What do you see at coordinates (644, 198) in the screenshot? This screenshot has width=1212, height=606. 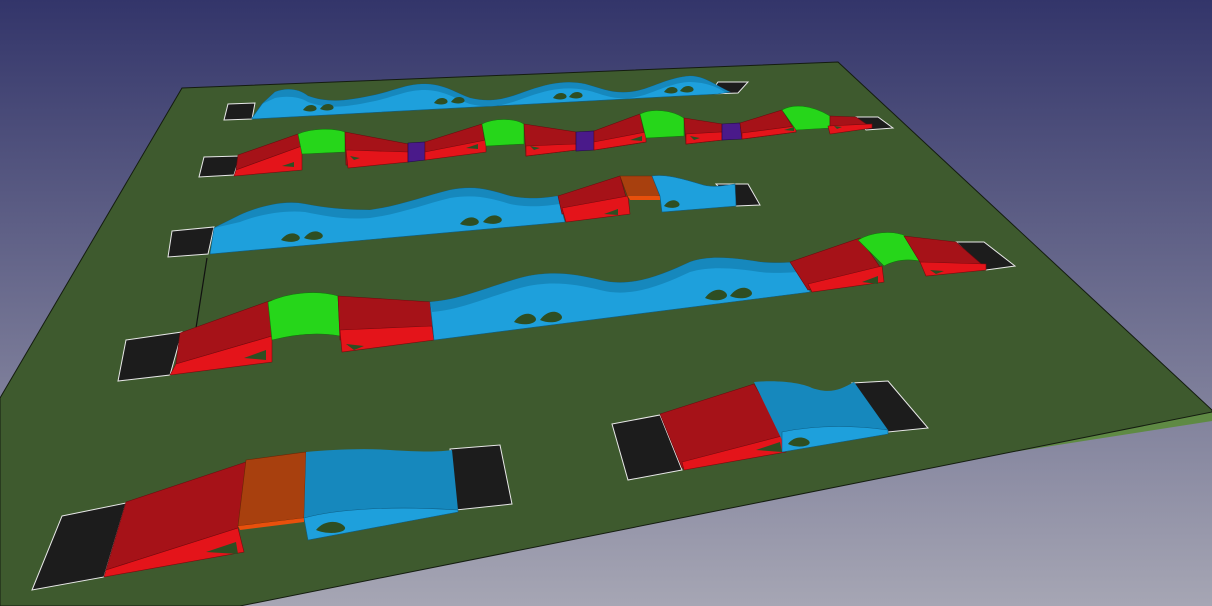 I see `orange-block-side` at bounding box center [644, 198].